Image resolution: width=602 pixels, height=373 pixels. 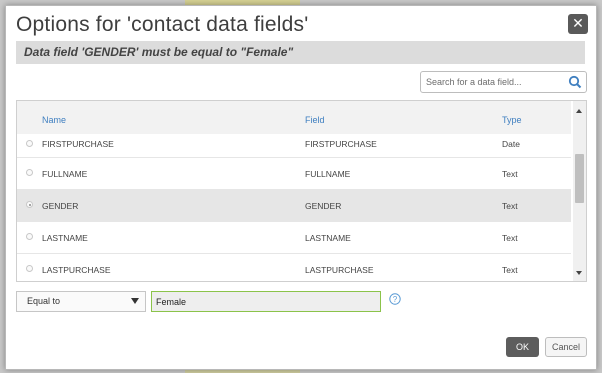 I want to click on close-button: ✕, so click(x=578, y=24).